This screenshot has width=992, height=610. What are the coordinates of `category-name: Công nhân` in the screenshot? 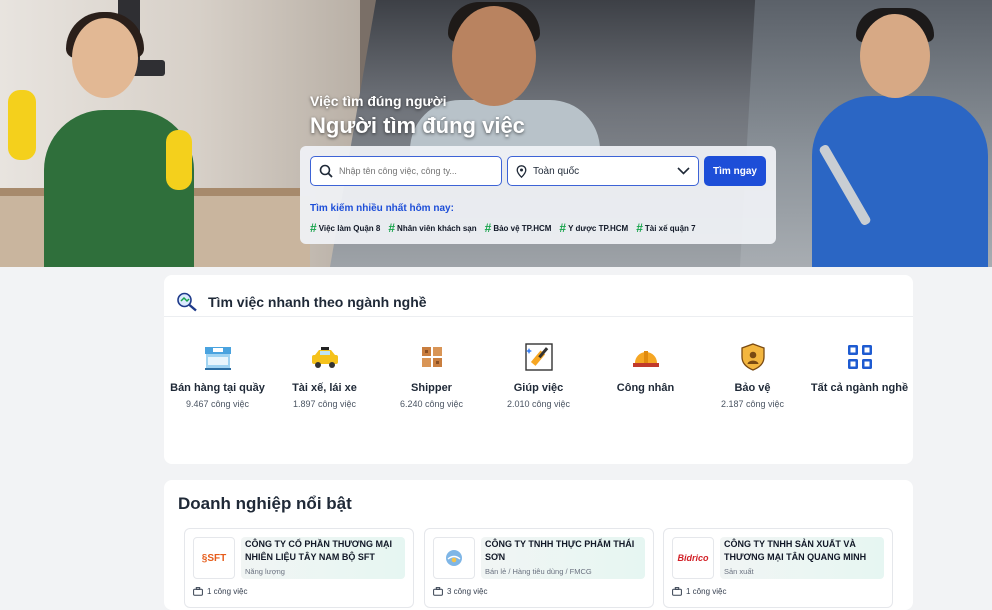 It's located at (645, 388).